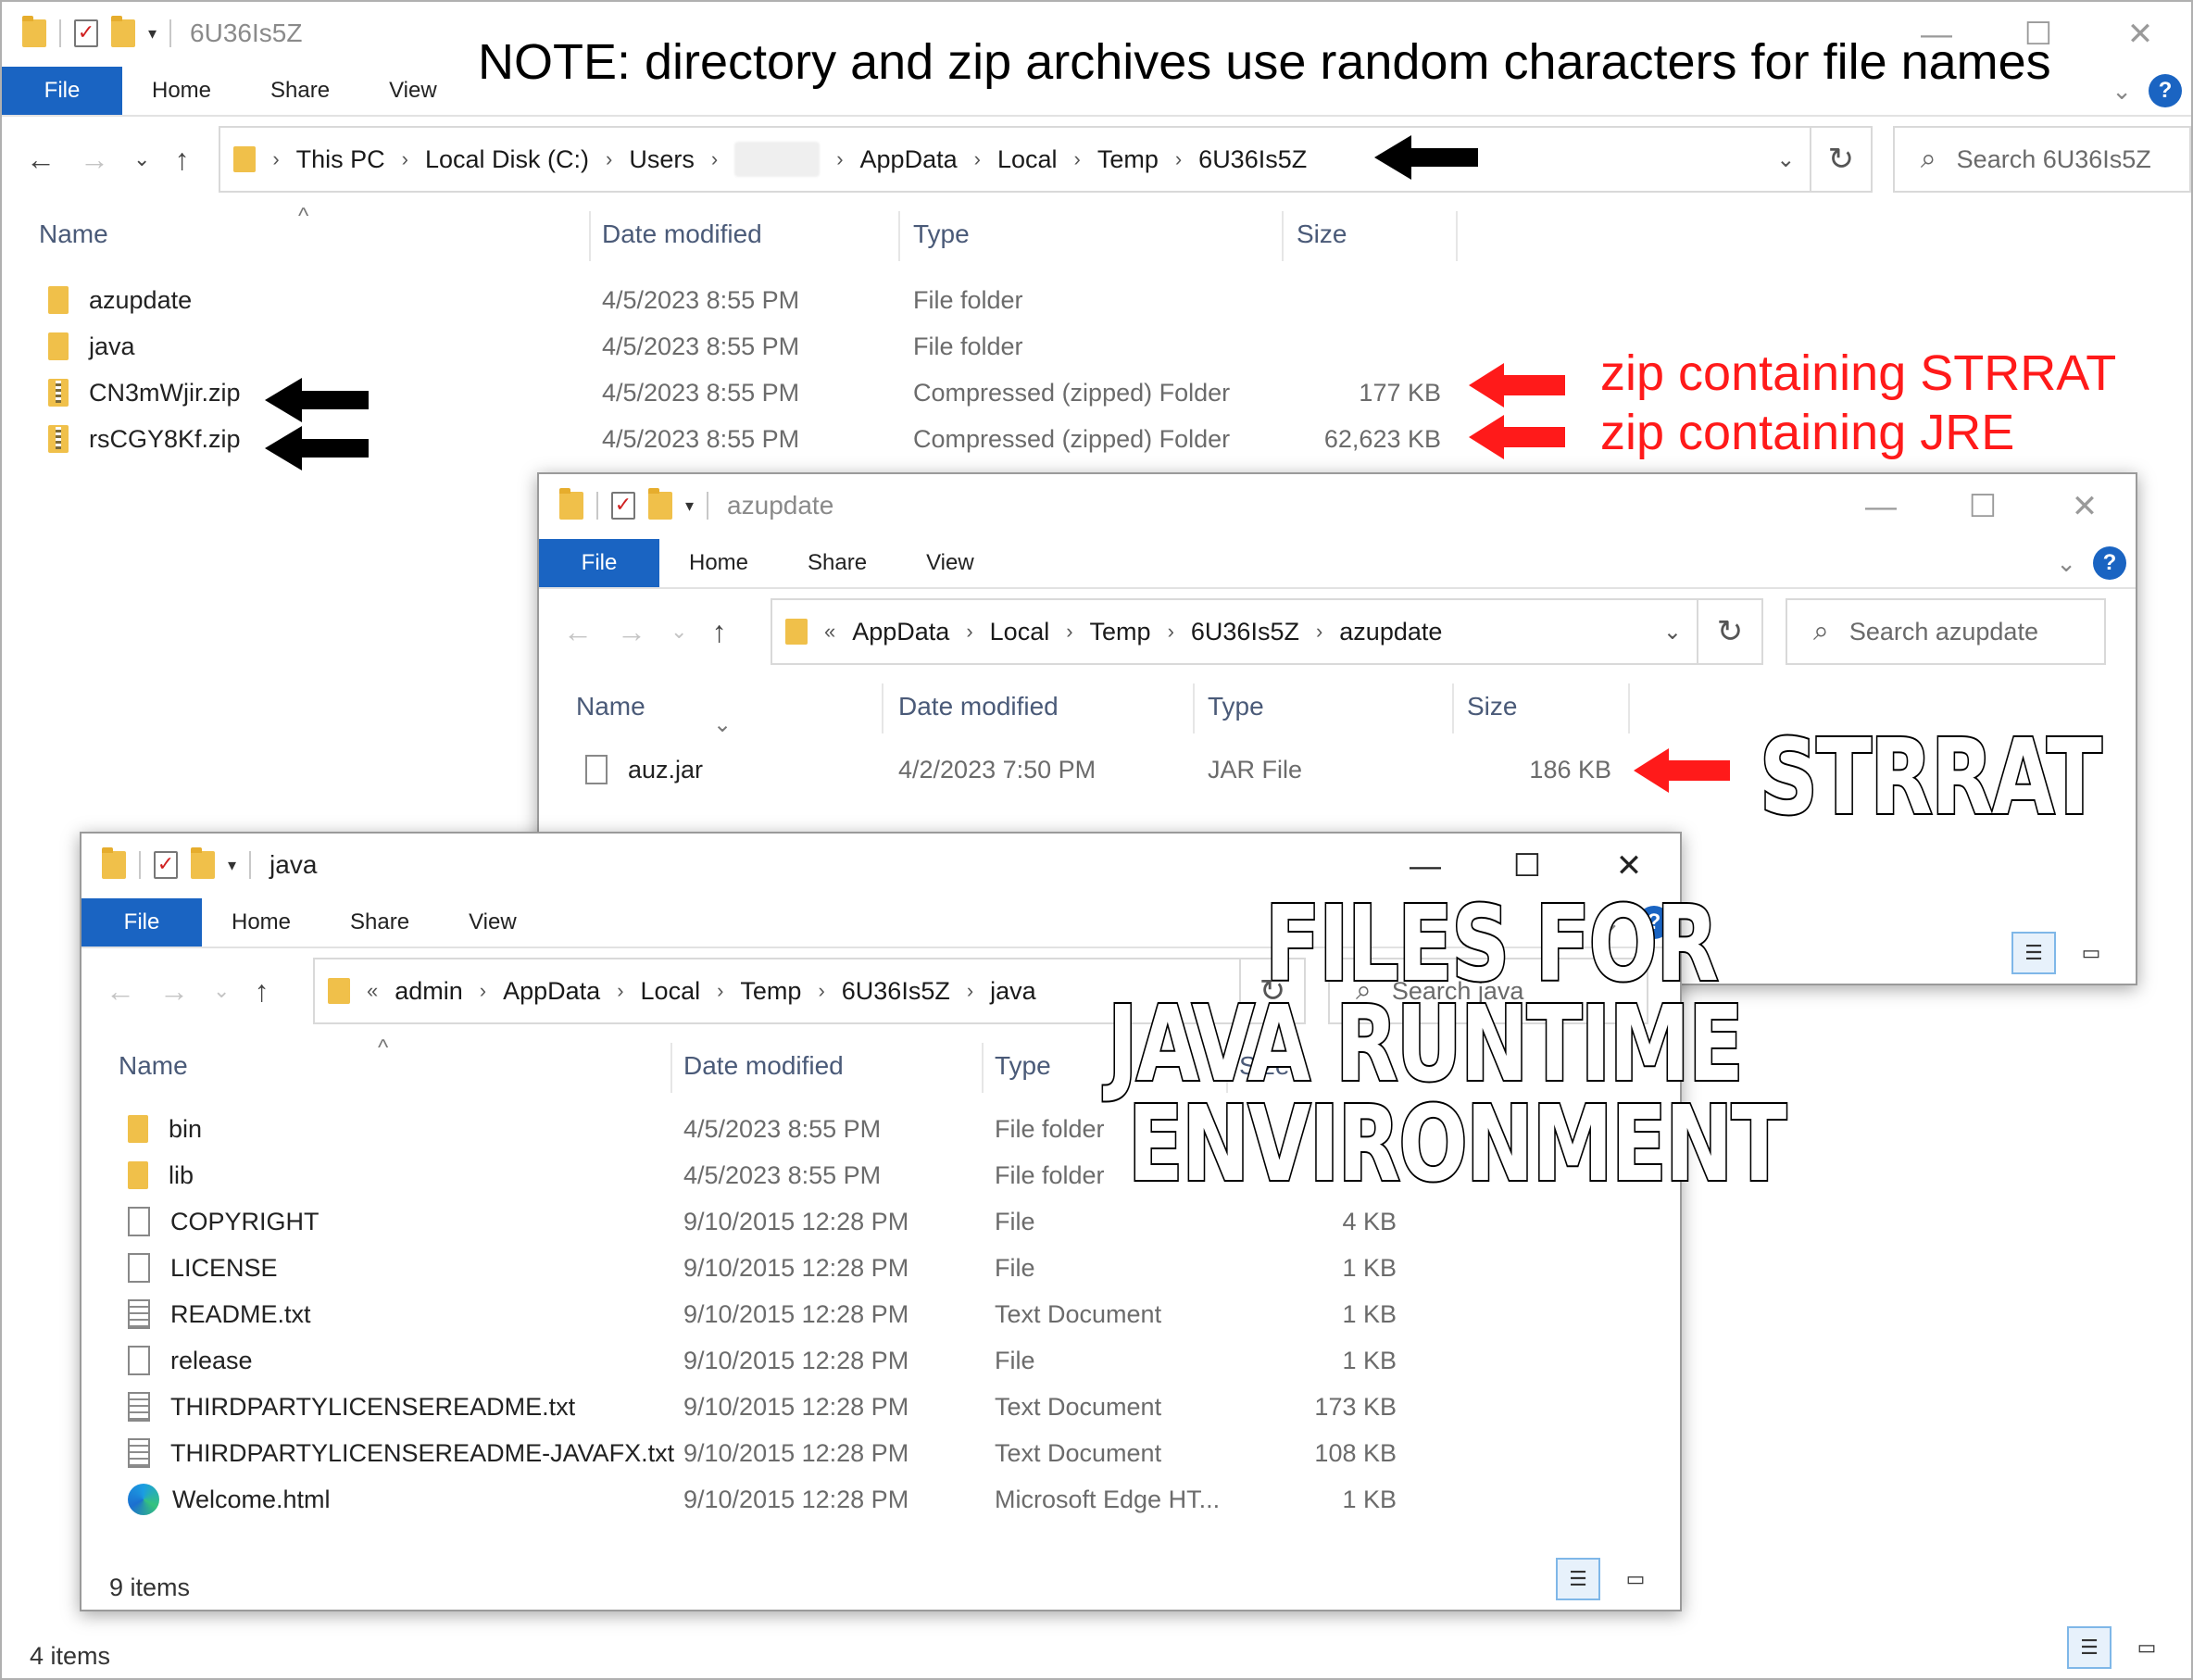 The image size is (2193, 1680). I want to click on breadcrumb-java: java, so click(1013, 991).